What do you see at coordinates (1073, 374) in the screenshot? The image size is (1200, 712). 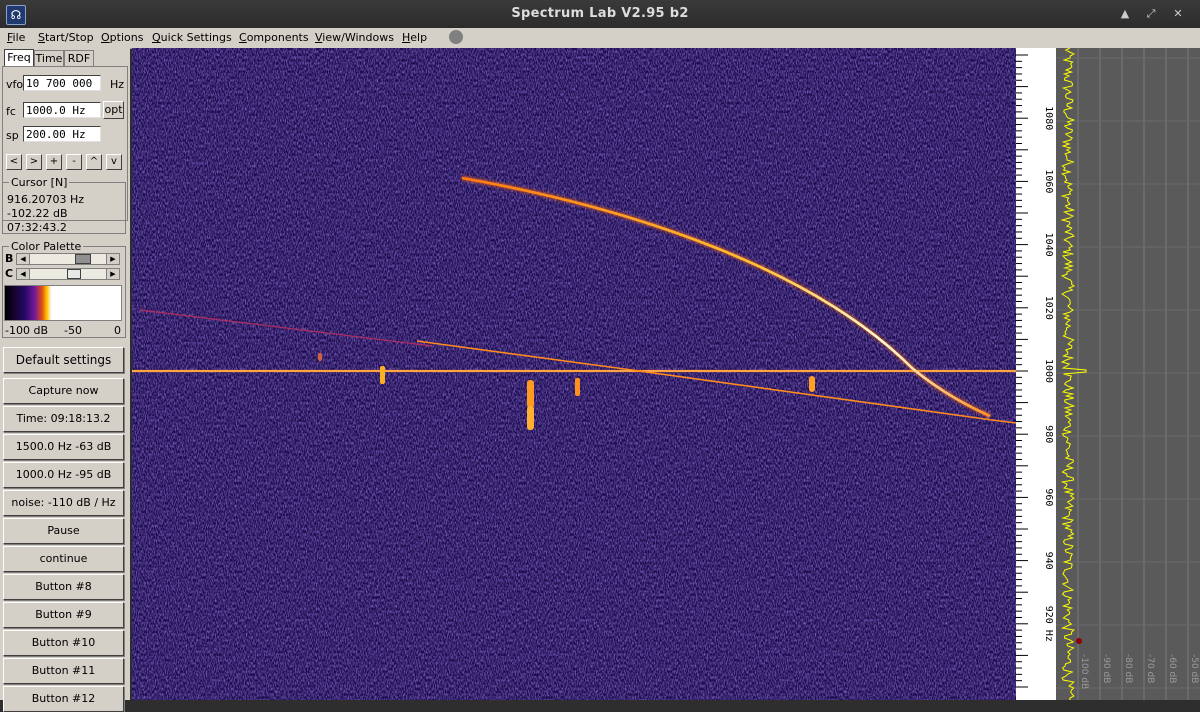 I see `spectrum-trace` at bounding box center [1073, 374].